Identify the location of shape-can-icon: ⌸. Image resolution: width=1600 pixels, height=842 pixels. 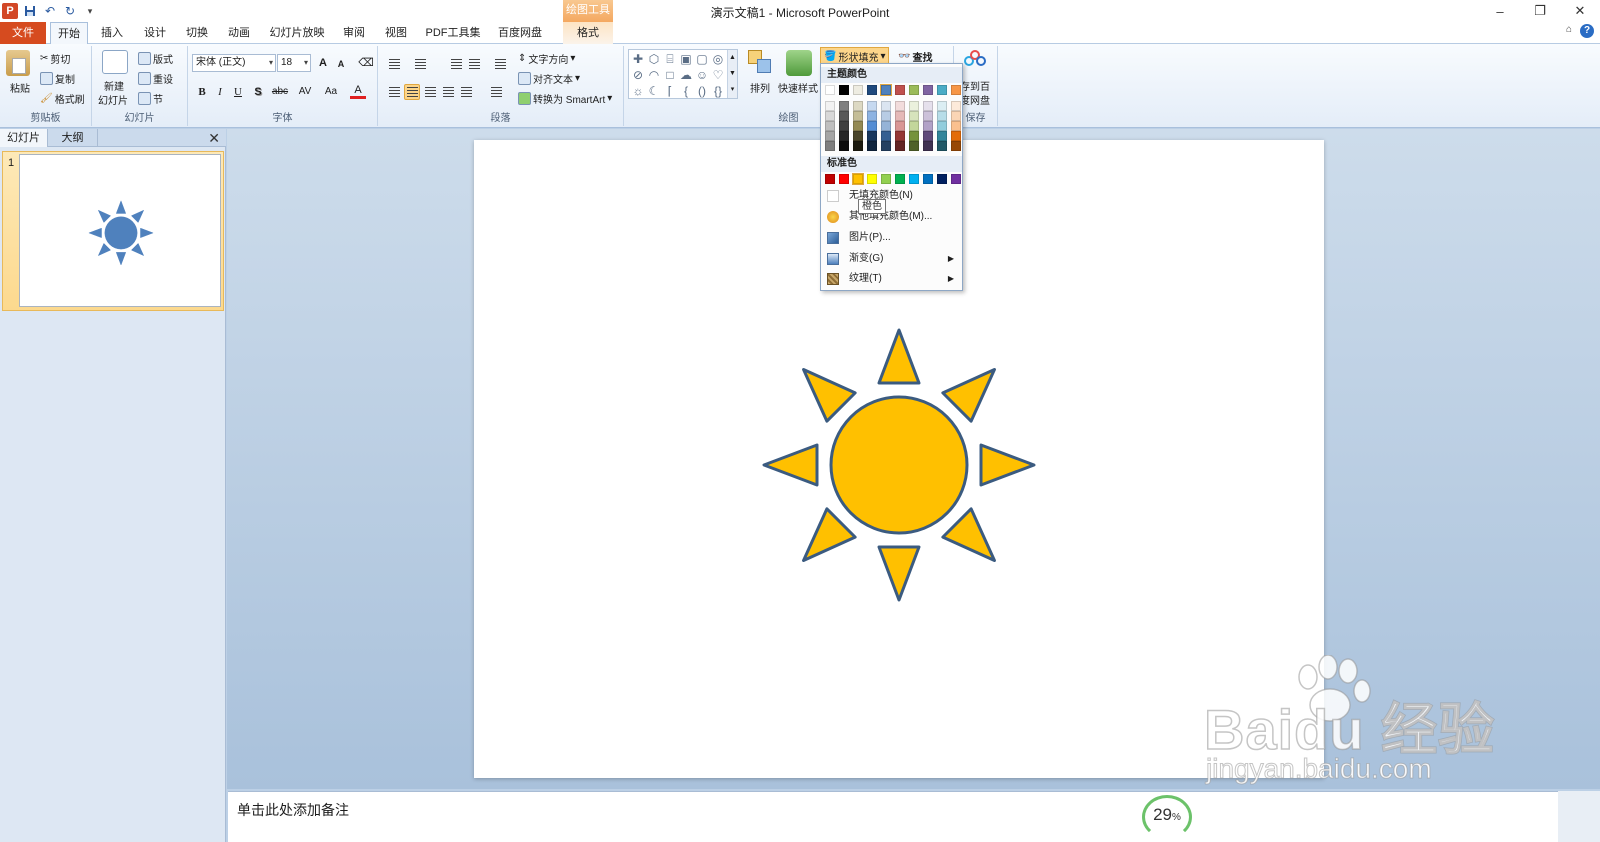
(670, 59).